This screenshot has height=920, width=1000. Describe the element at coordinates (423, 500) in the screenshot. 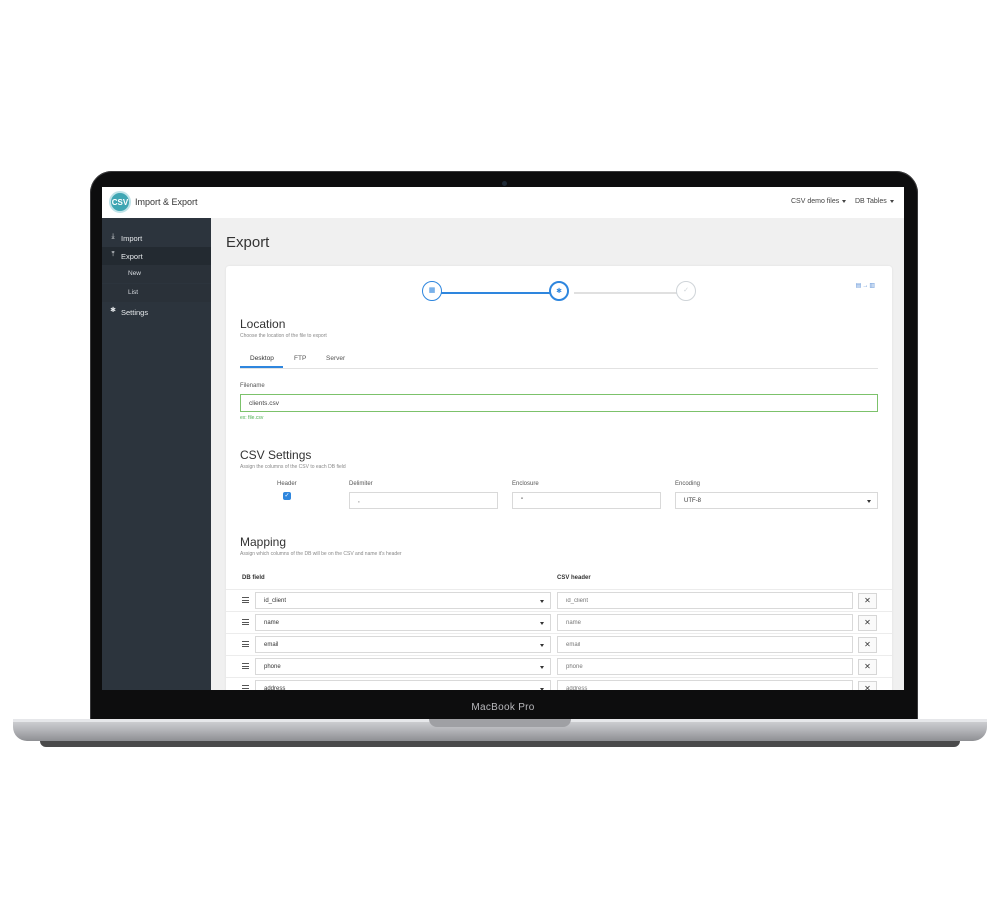

I see `delimiter-input` at that location.